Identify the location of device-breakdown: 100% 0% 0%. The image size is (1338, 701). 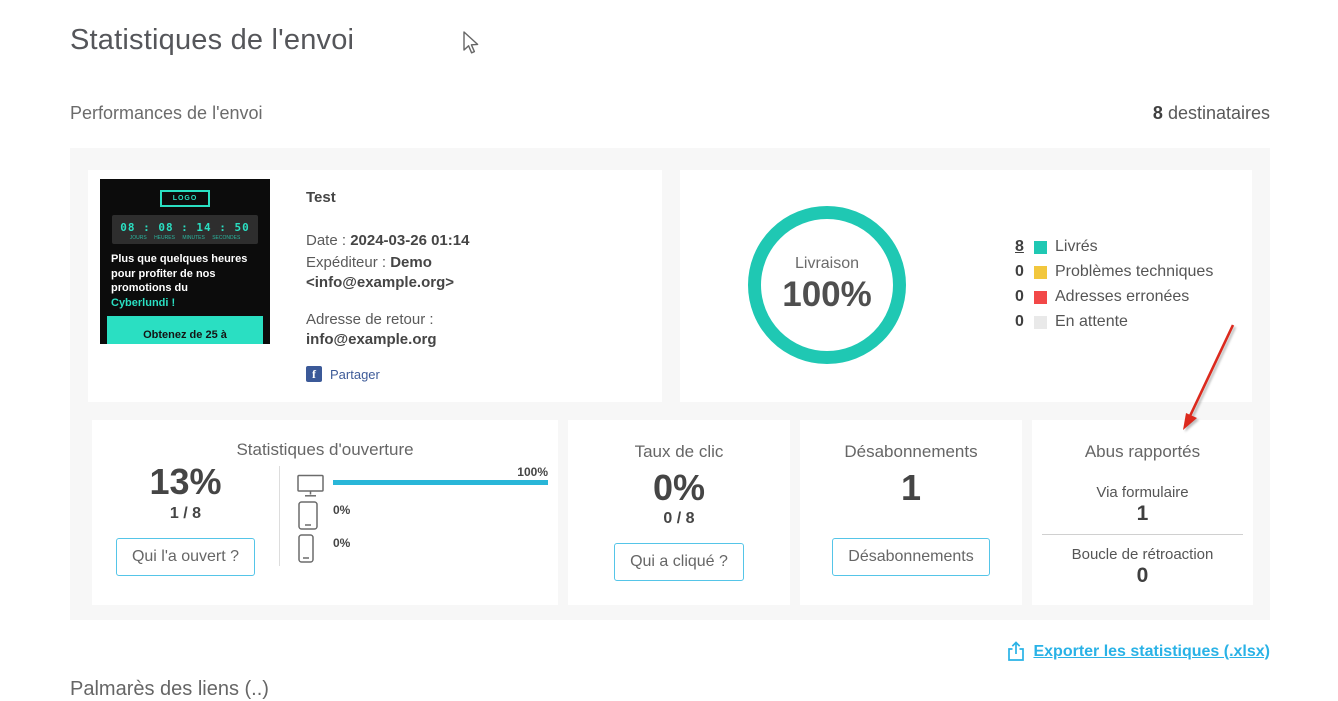
(422, 515).